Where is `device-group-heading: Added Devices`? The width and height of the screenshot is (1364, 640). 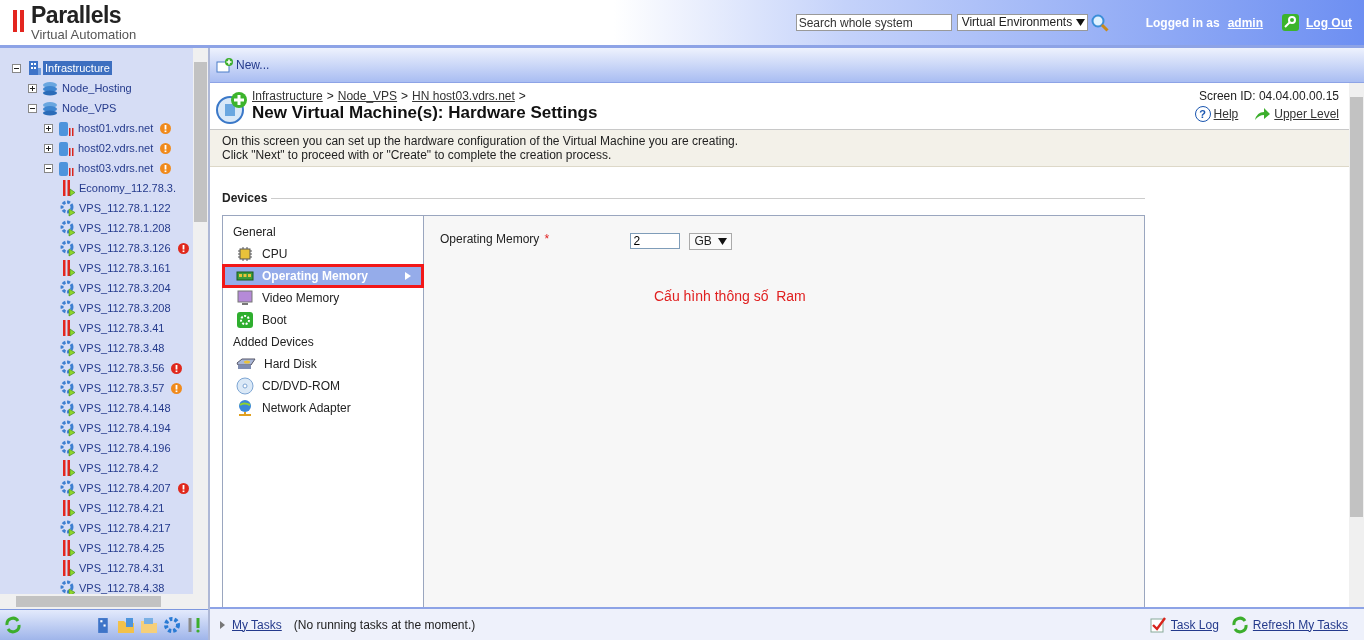 device-group-heading: Added Devices is located at coordinates (273, 342).